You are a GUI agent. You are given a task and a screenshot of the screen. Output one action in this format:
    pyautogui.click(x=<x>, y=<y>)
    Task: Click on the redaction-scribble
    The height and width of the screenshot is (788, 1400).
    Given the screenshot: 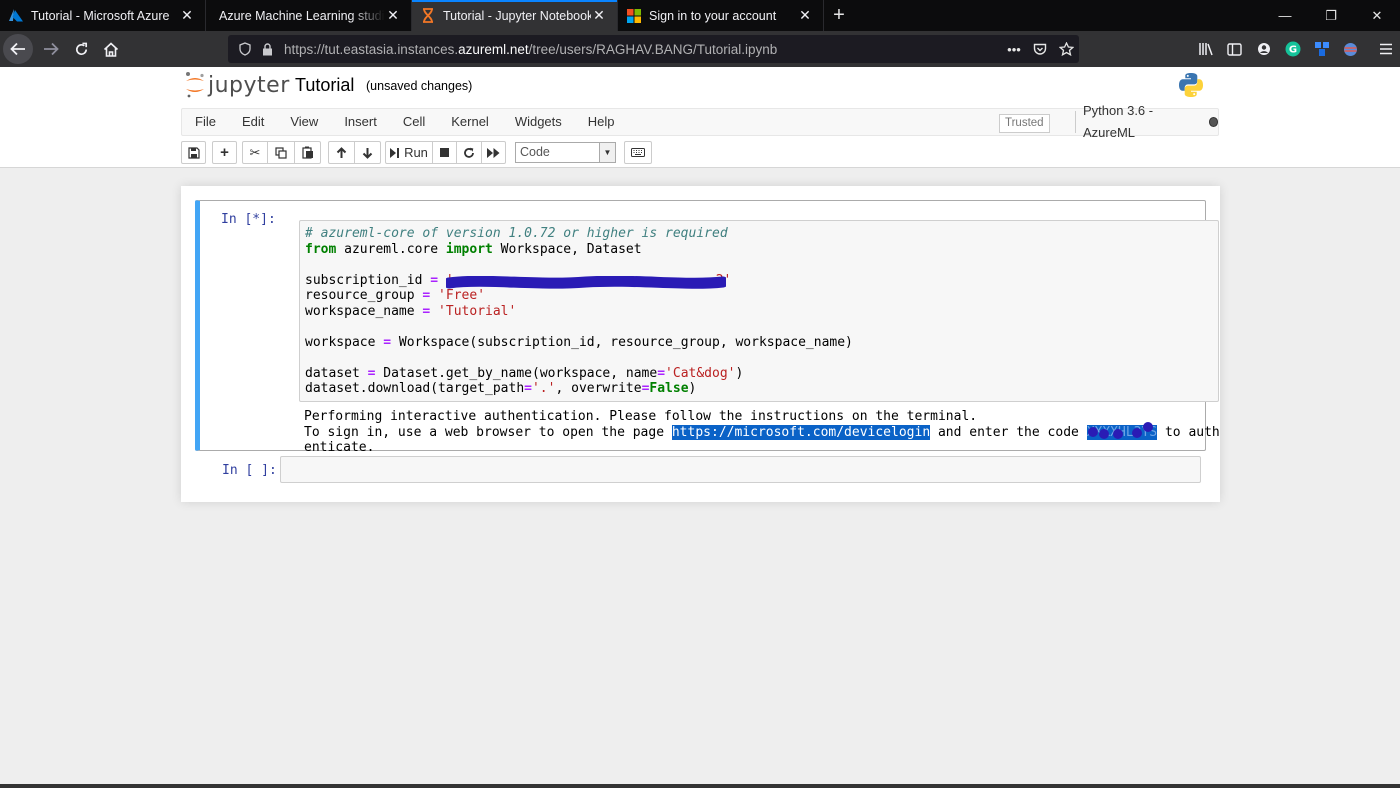 What is the action you would take?
    pyautogui.click(x=586, y=282)
    